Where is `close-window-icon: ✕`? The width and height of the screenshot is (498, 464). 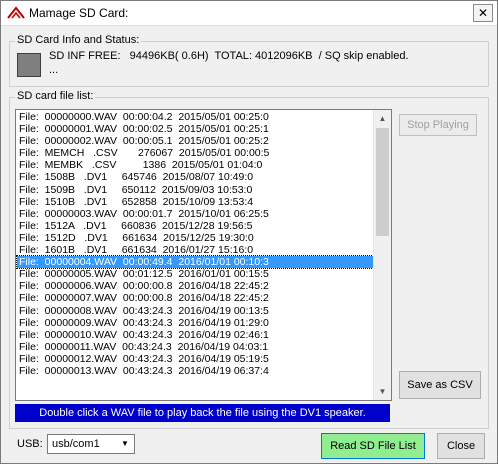 close-window-icon: ✕ is located at coordinates (483, 13).